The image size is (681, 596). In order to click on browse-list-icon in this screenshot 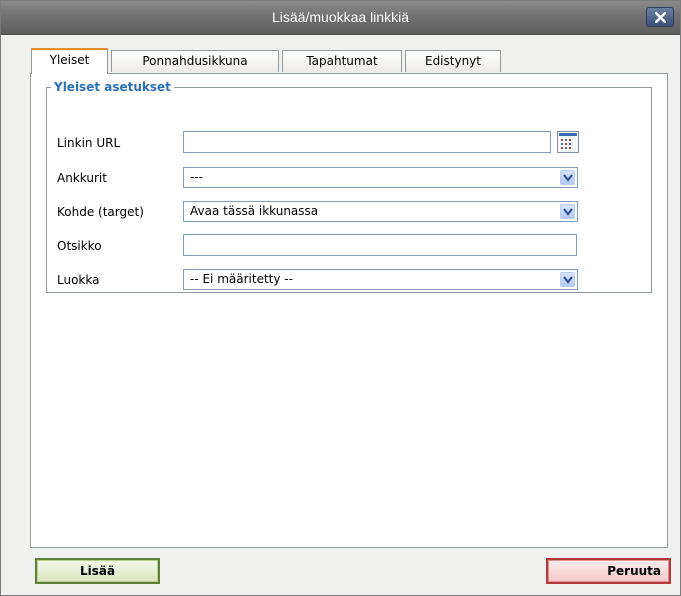, I will do `click(568, 142)`.